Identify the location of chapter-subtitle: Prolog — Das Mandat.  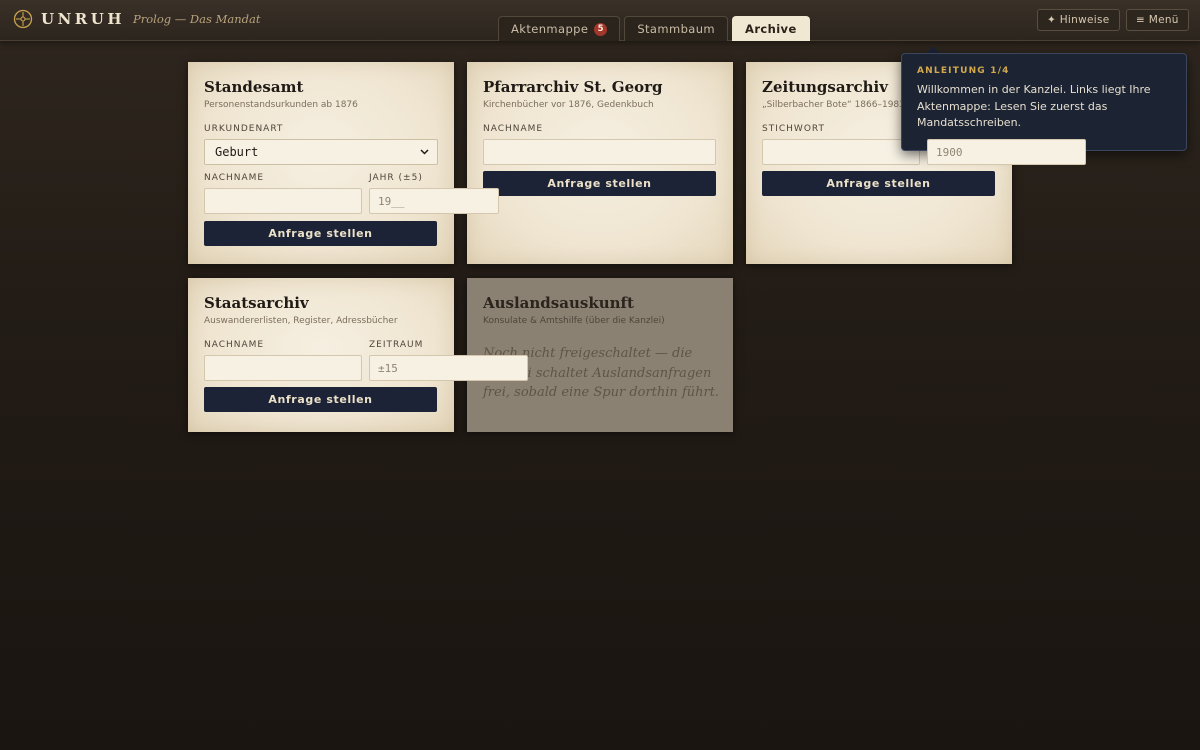
(197, 19).